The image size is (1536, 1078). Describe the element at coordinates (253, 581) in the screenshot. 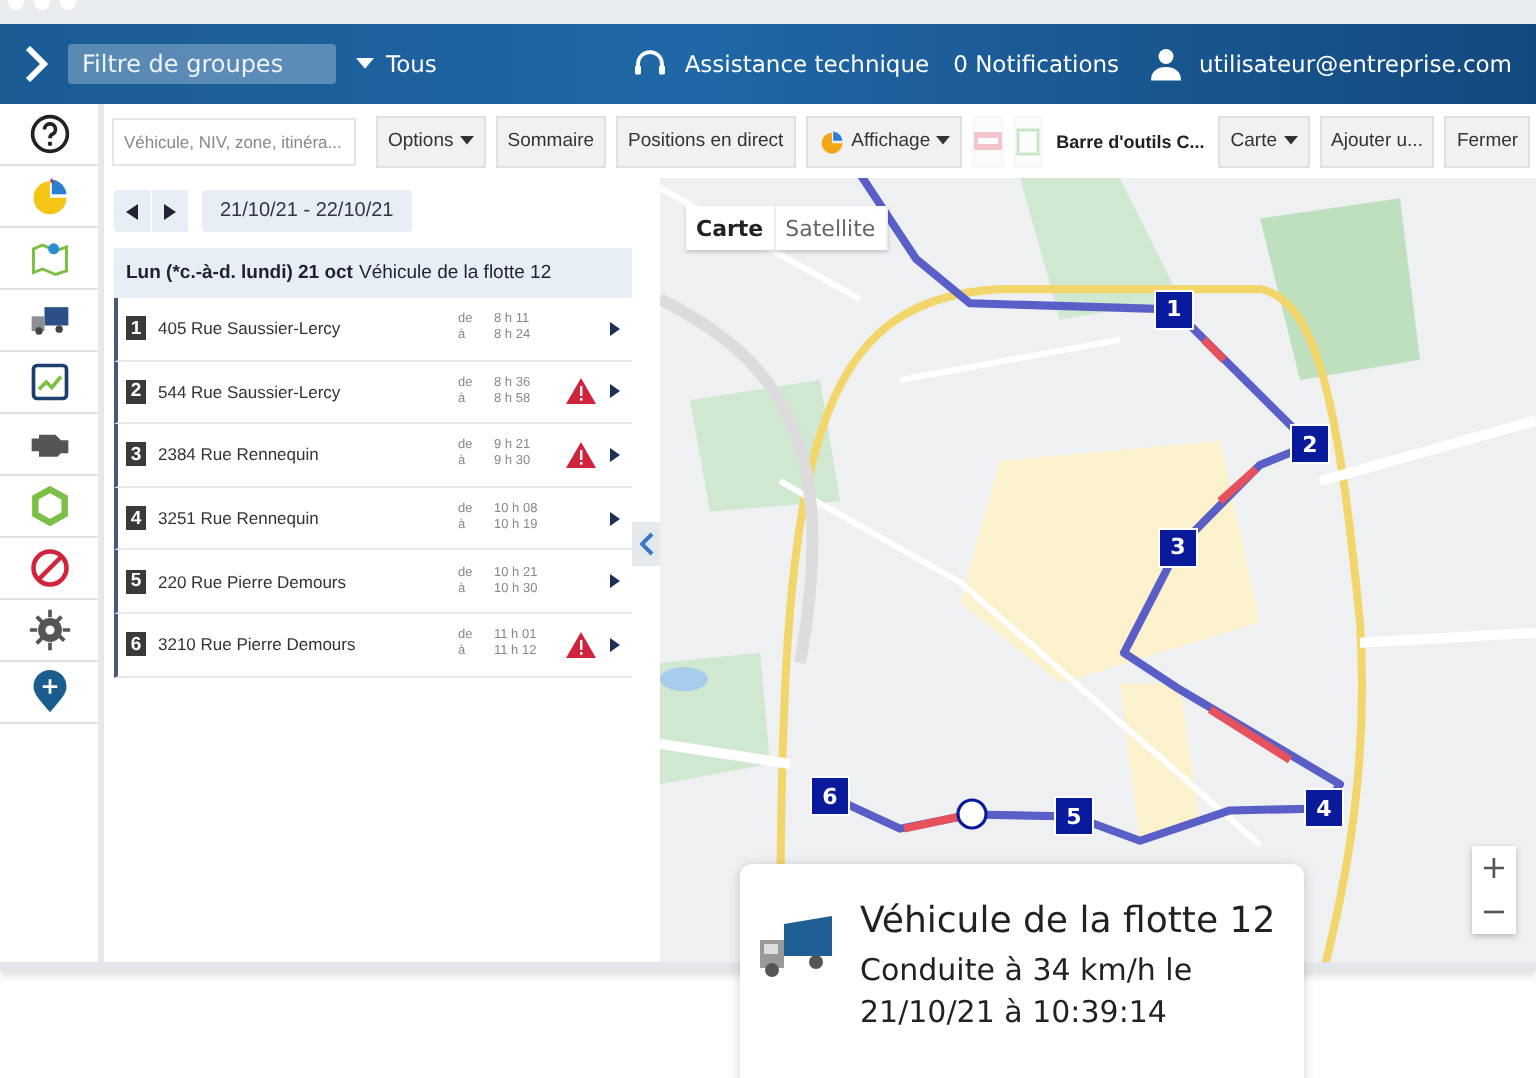

I see `stop-address: 220 Rue Pierre Demours` at that location.